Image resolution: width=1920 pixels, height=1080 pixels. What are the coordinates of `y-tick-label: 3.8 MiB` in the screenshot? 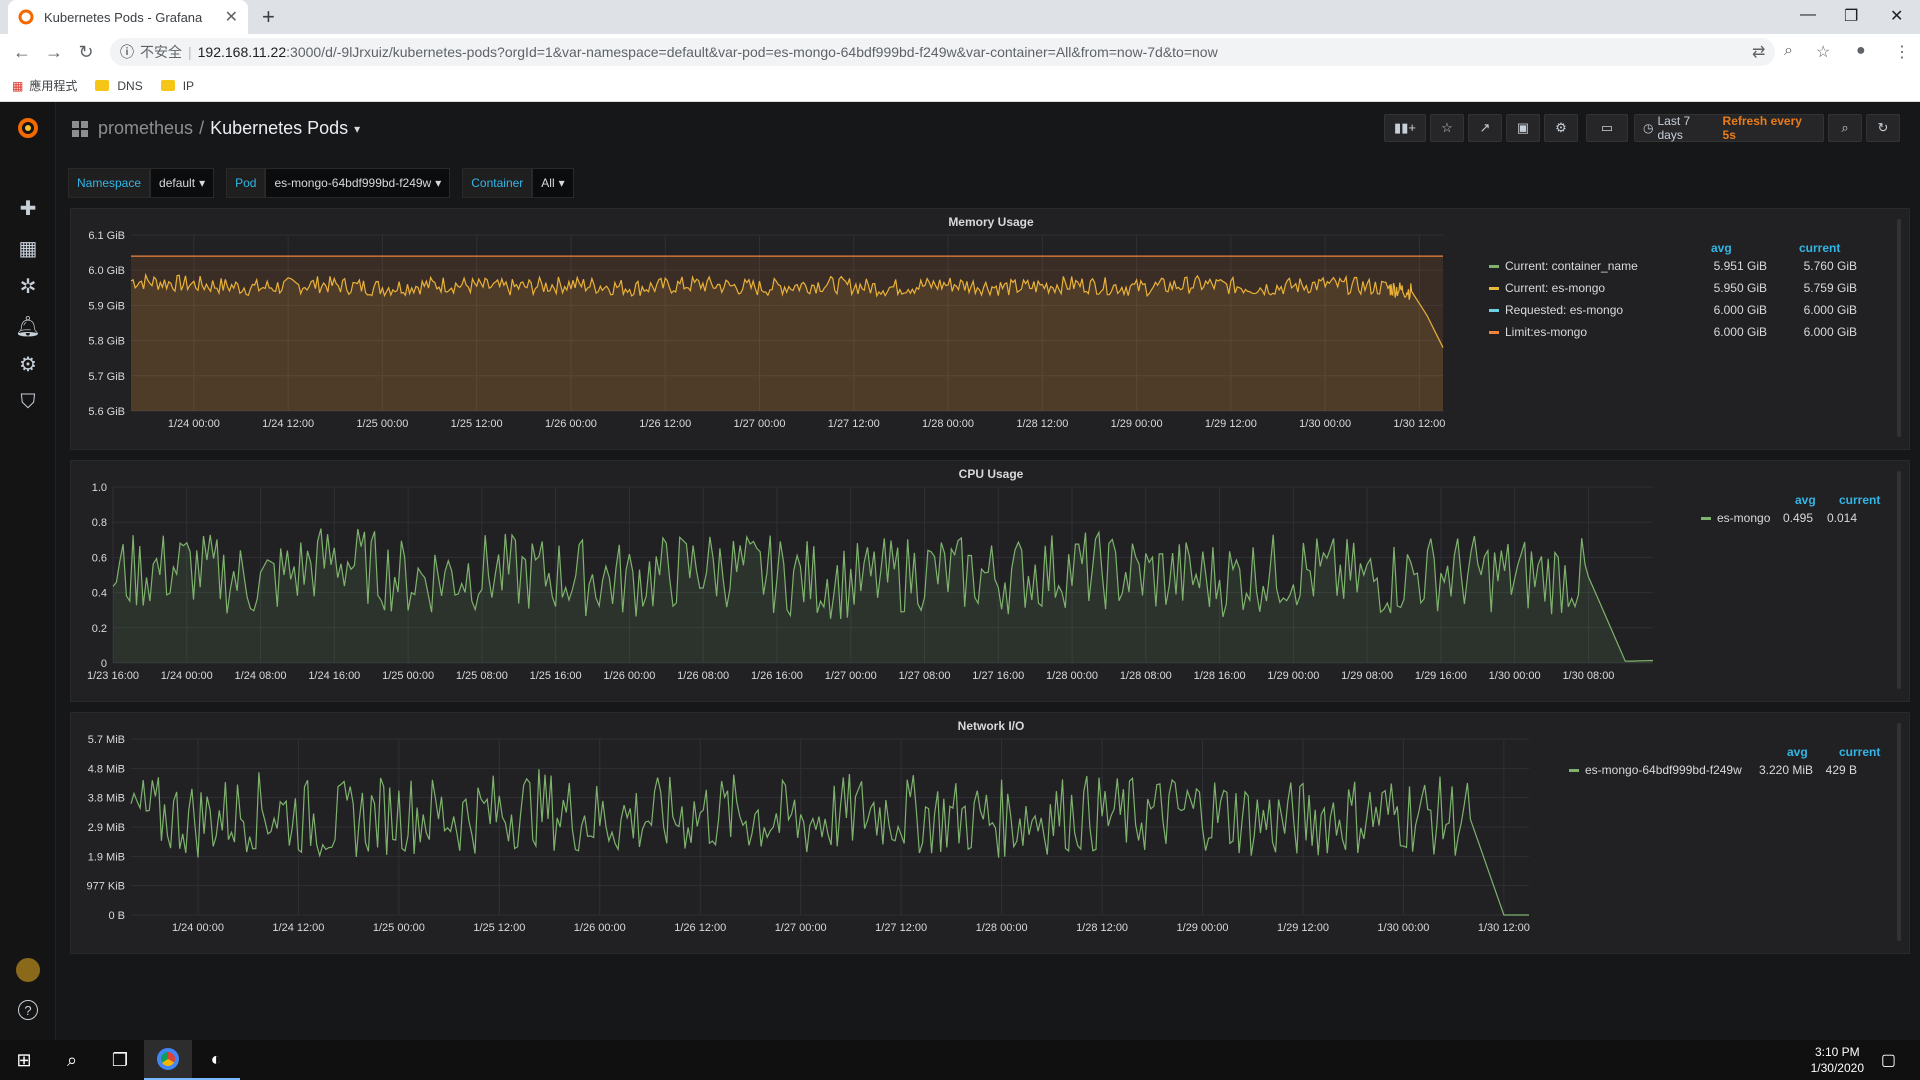 It's located at (106, 799).